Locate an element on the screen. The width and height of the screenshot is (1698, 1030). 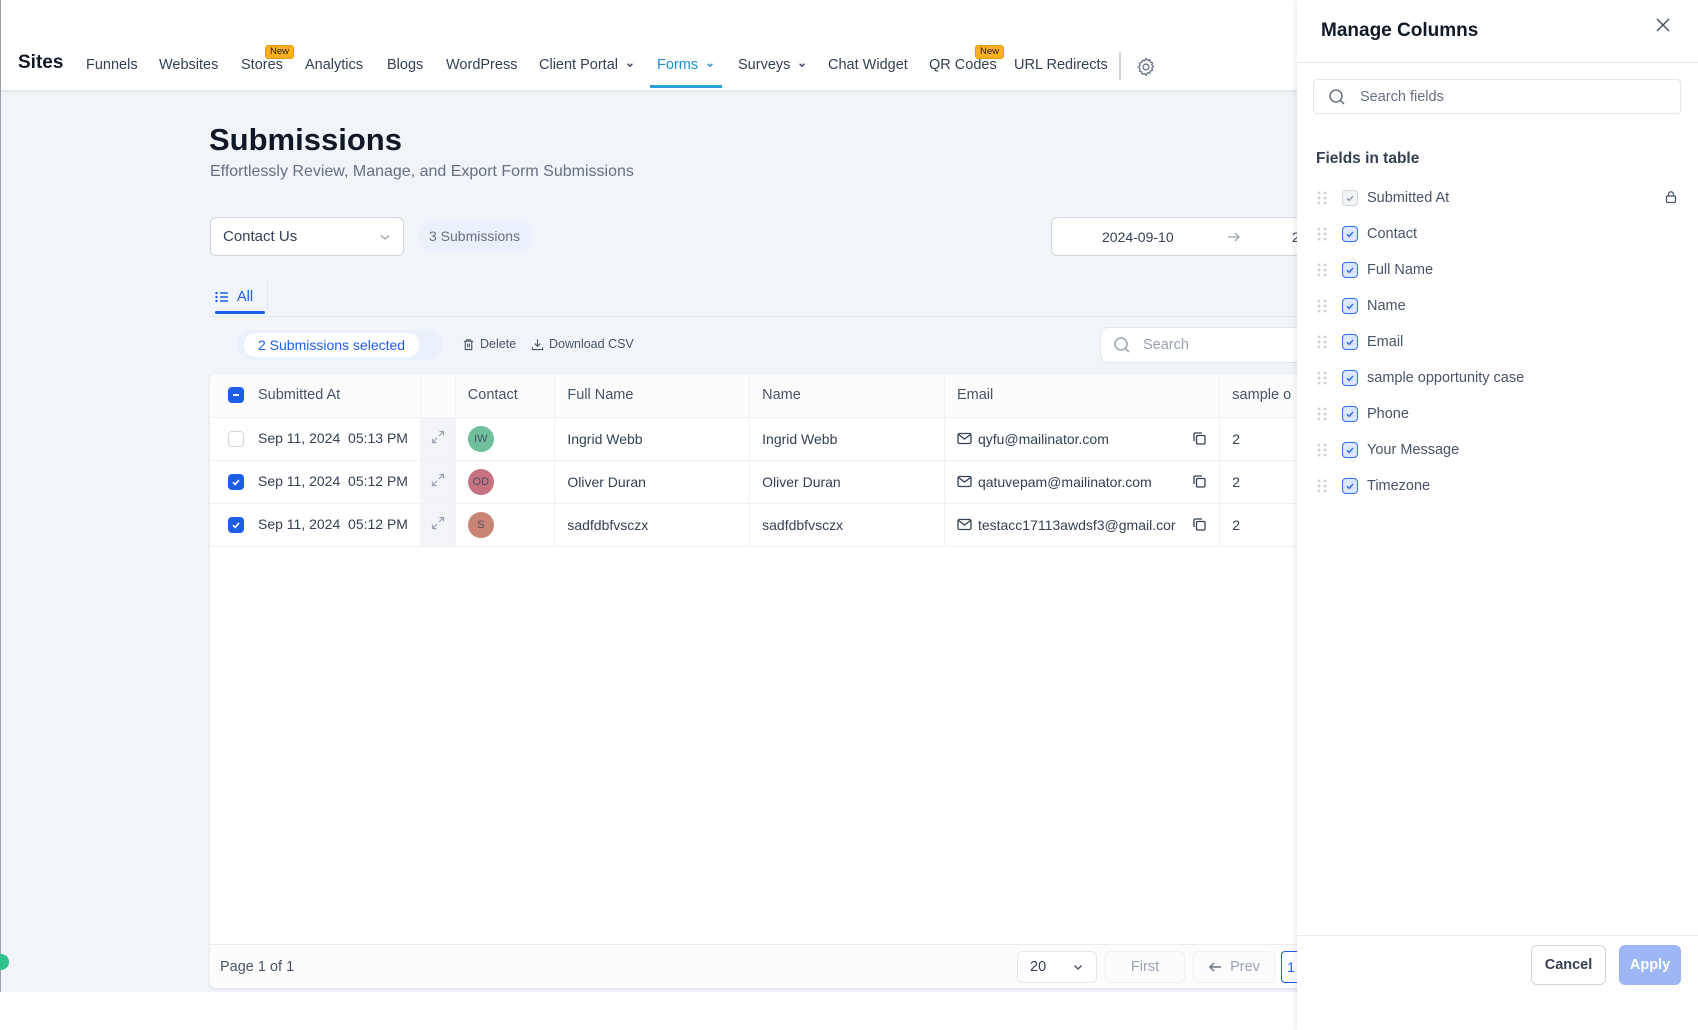
tab-all: All is located at coordinates (234, 297).